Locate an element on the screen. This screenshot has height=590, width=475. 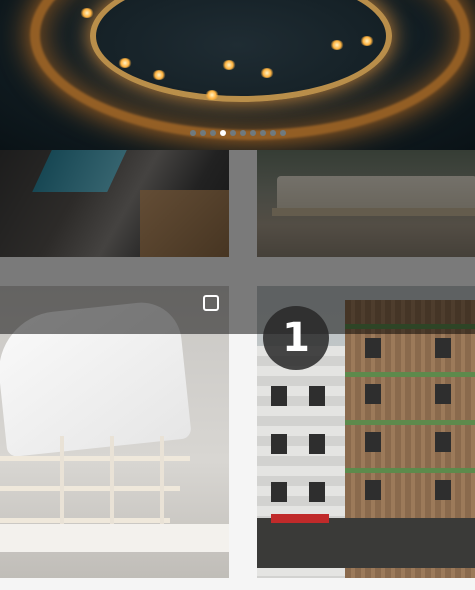
multiple-images-icon is located at coordinates (211, 303).